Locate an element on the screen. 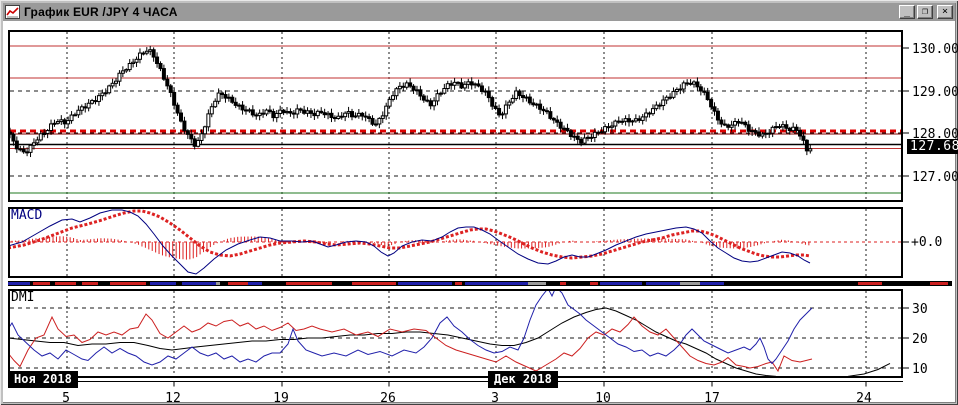  month-label: Дек 2018 is located at coordinates (523, 379).